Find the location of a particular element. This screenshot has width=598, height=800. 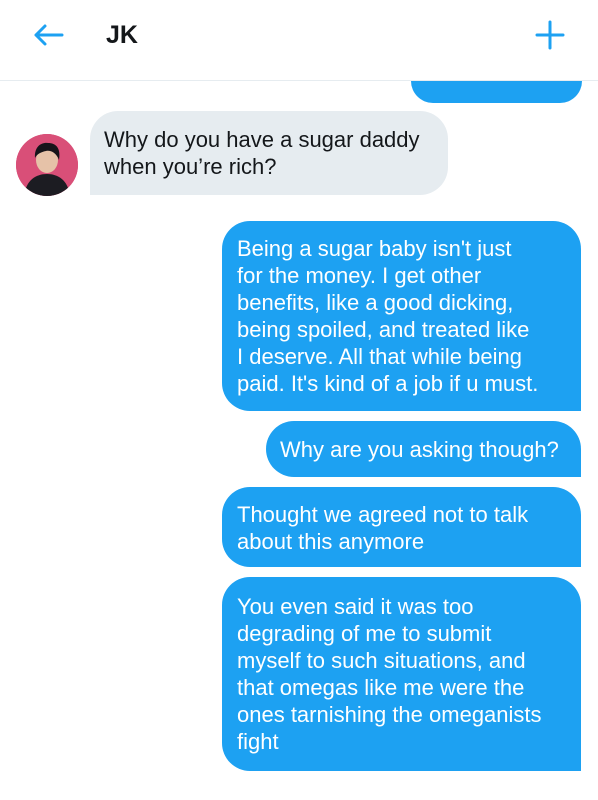

avatar-photo is located at coordinates (47, 165).